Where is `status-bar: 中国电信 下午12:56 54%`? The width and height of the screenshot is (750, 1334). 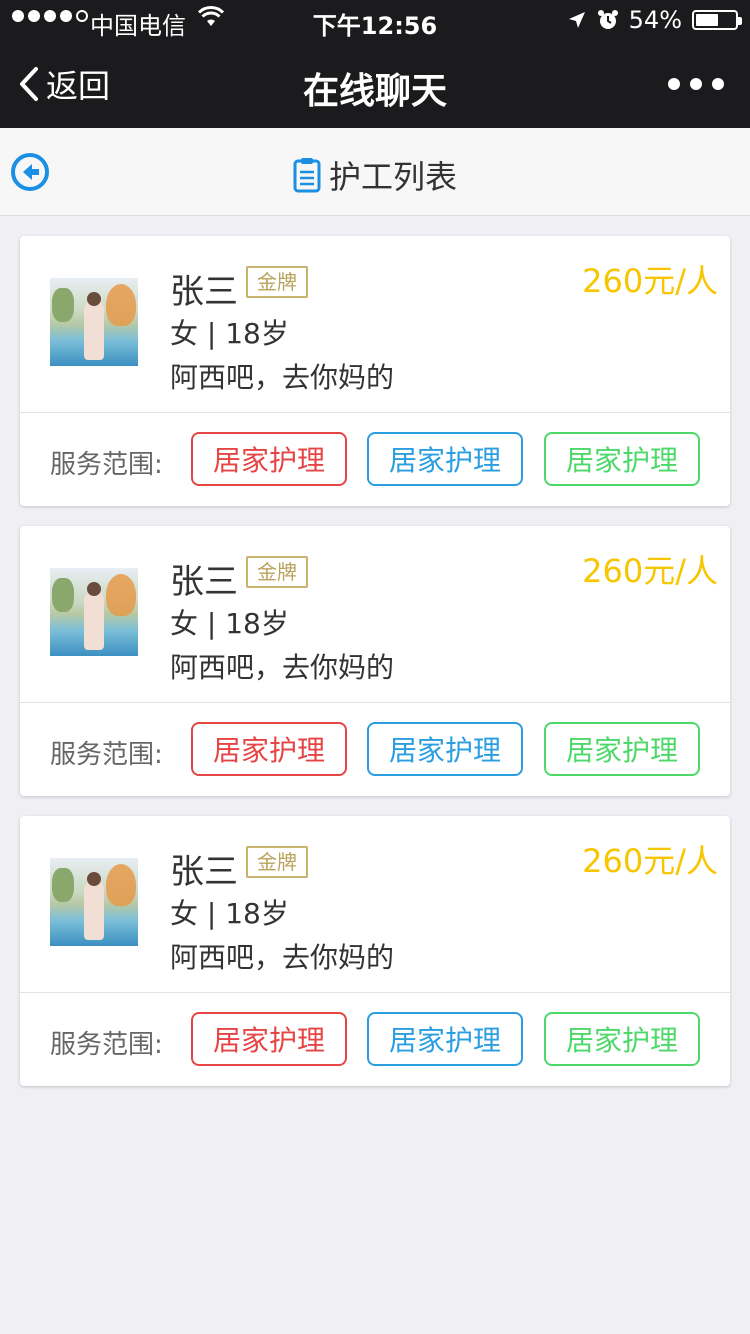
status-bar: 中国电信 下午12:56 54% is located at coordinates (375, 20).